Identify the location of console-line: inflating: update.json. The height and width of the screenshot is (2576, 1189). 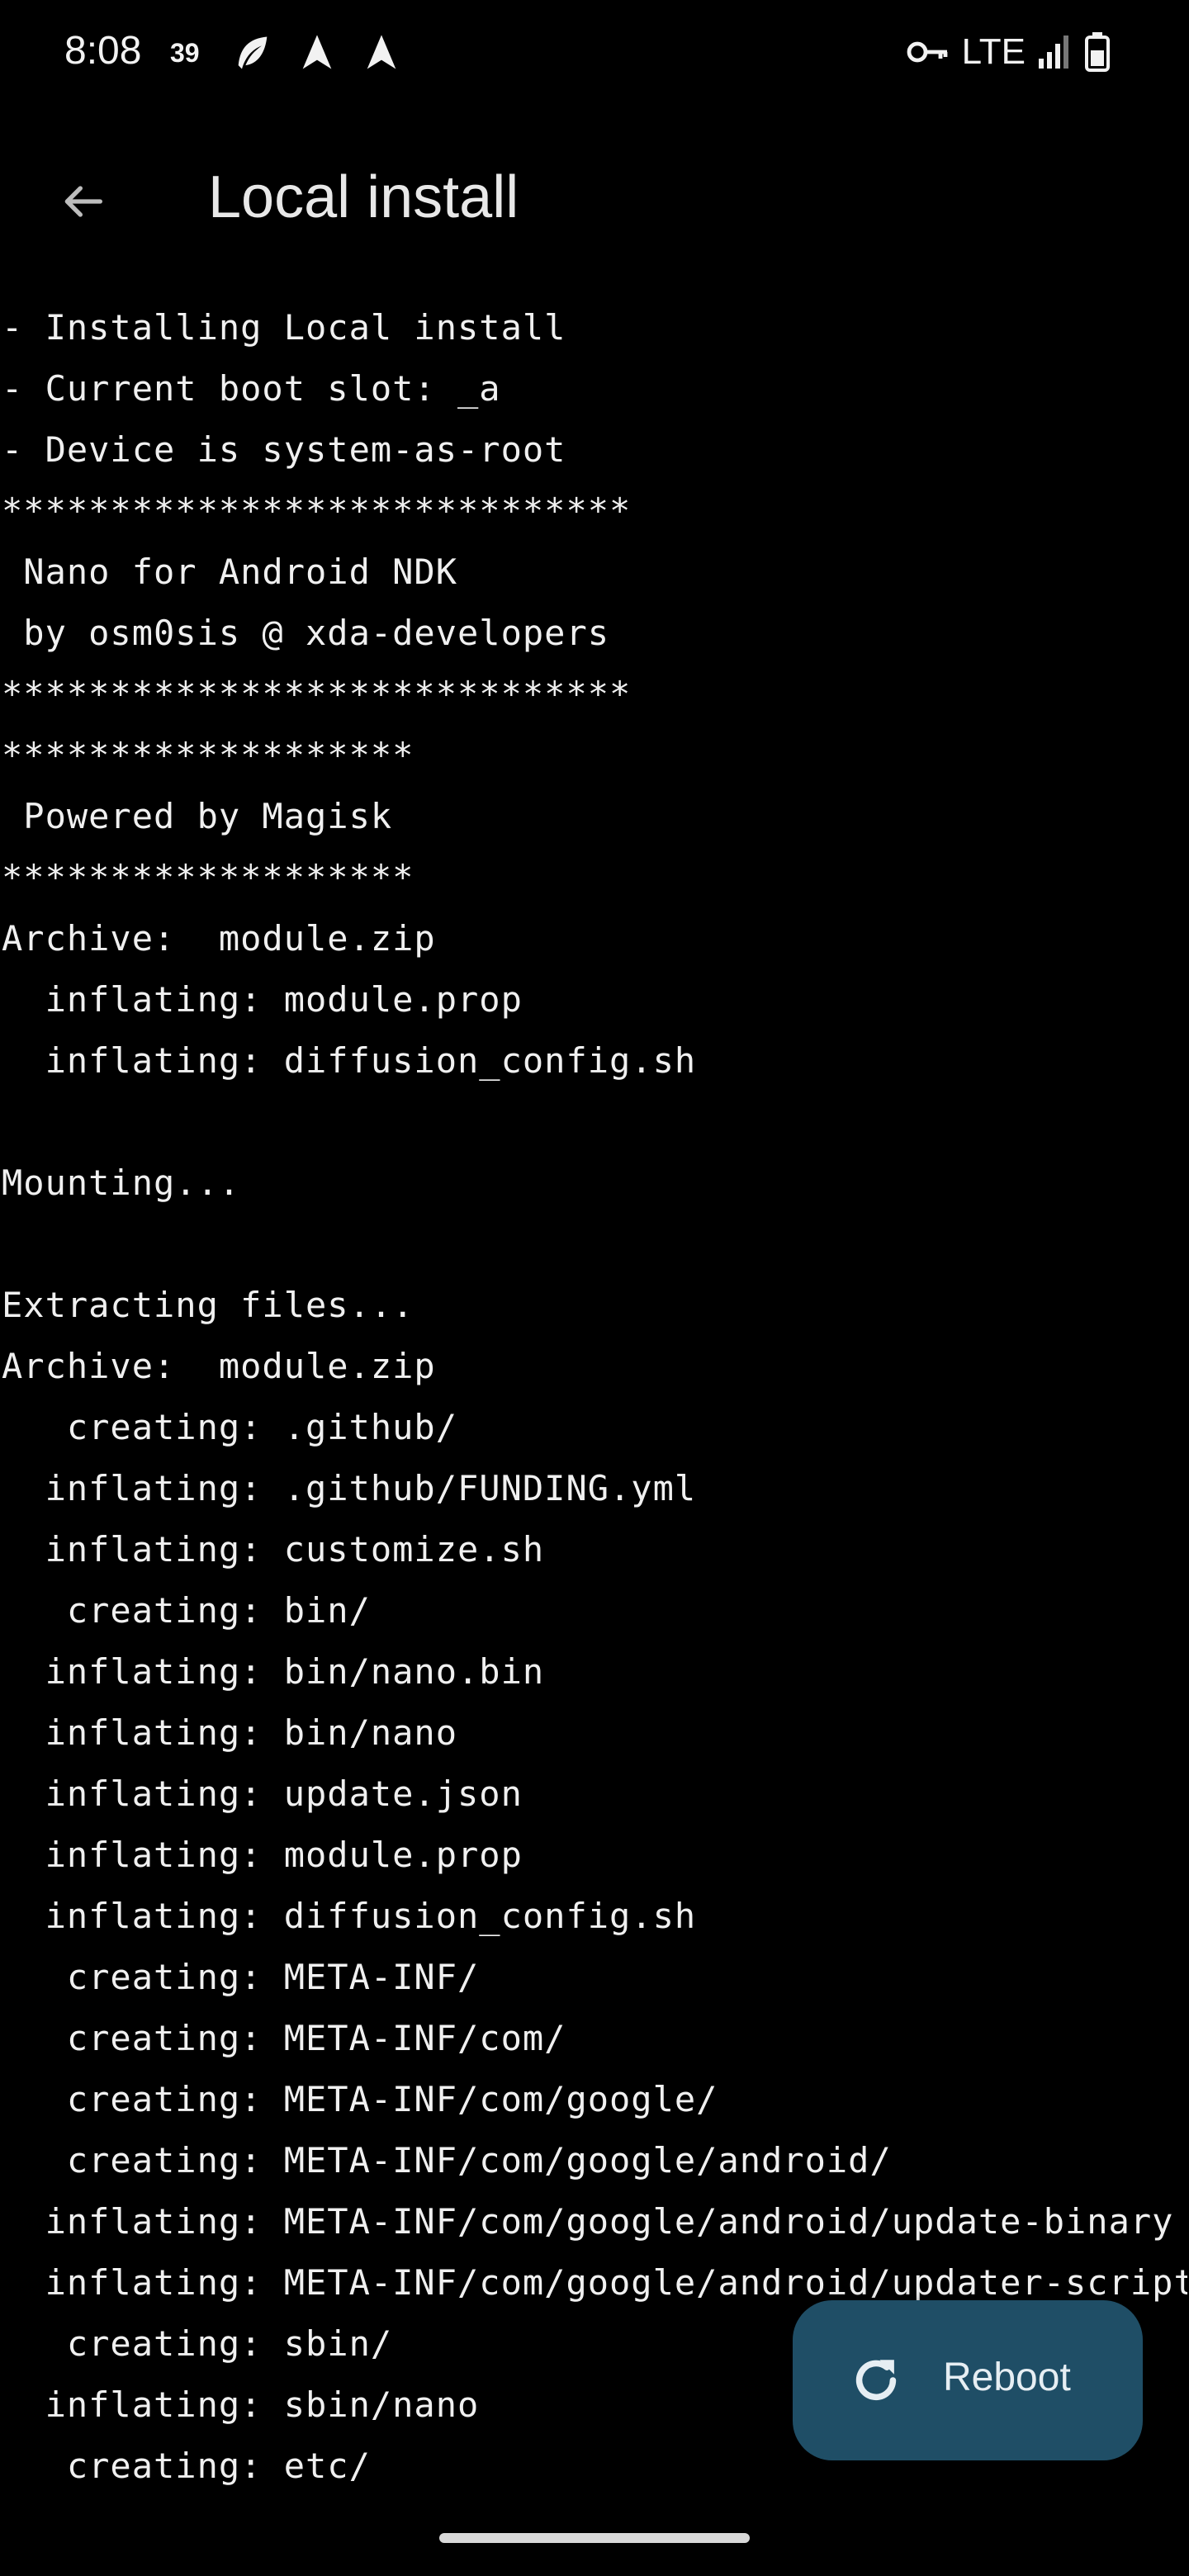
(262, 1793).